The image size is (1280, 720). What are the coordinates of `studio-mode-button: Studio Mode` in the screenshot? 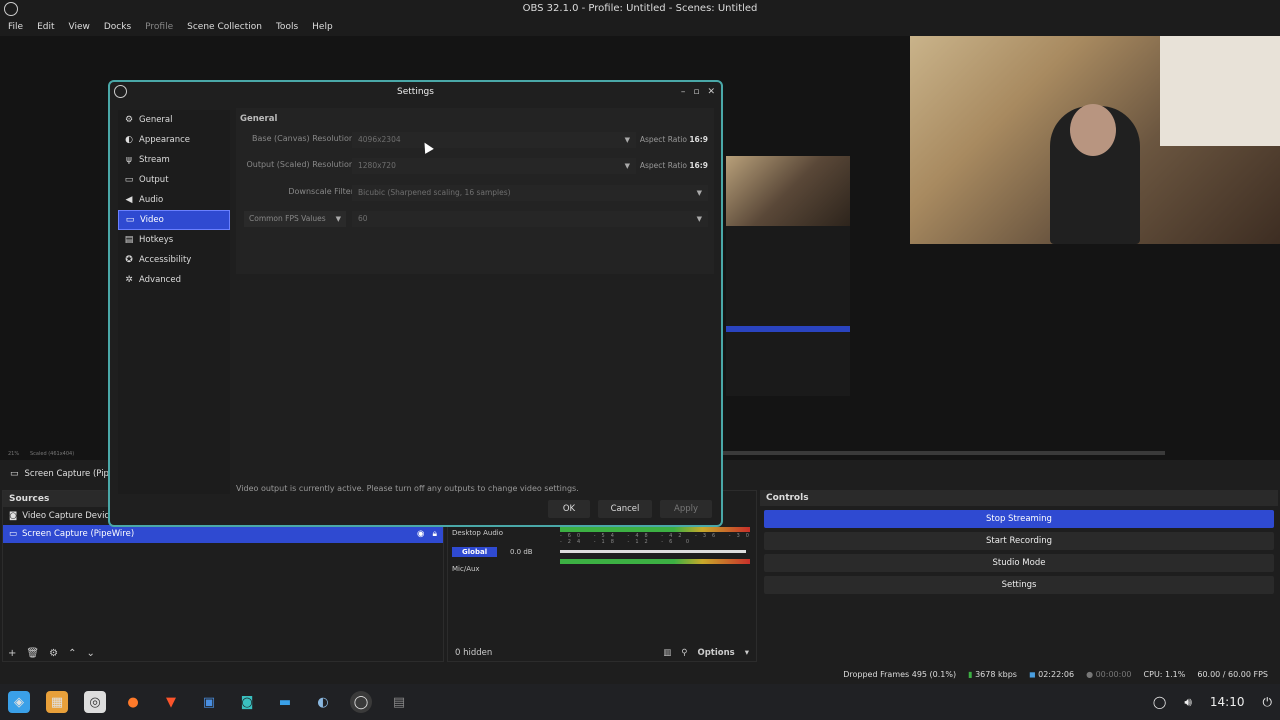 It's located at (1019, 563).